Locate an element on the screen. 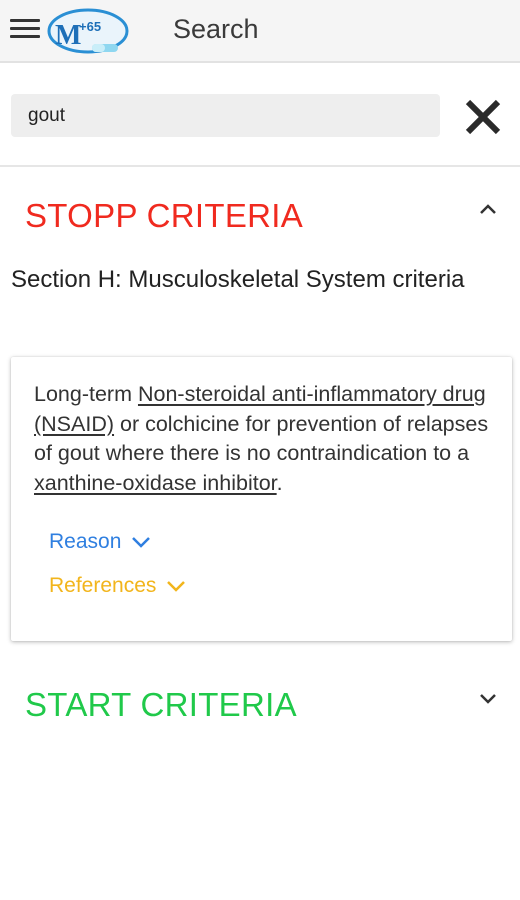  reason-toggle: Reason is located at coordinates (100, 542).